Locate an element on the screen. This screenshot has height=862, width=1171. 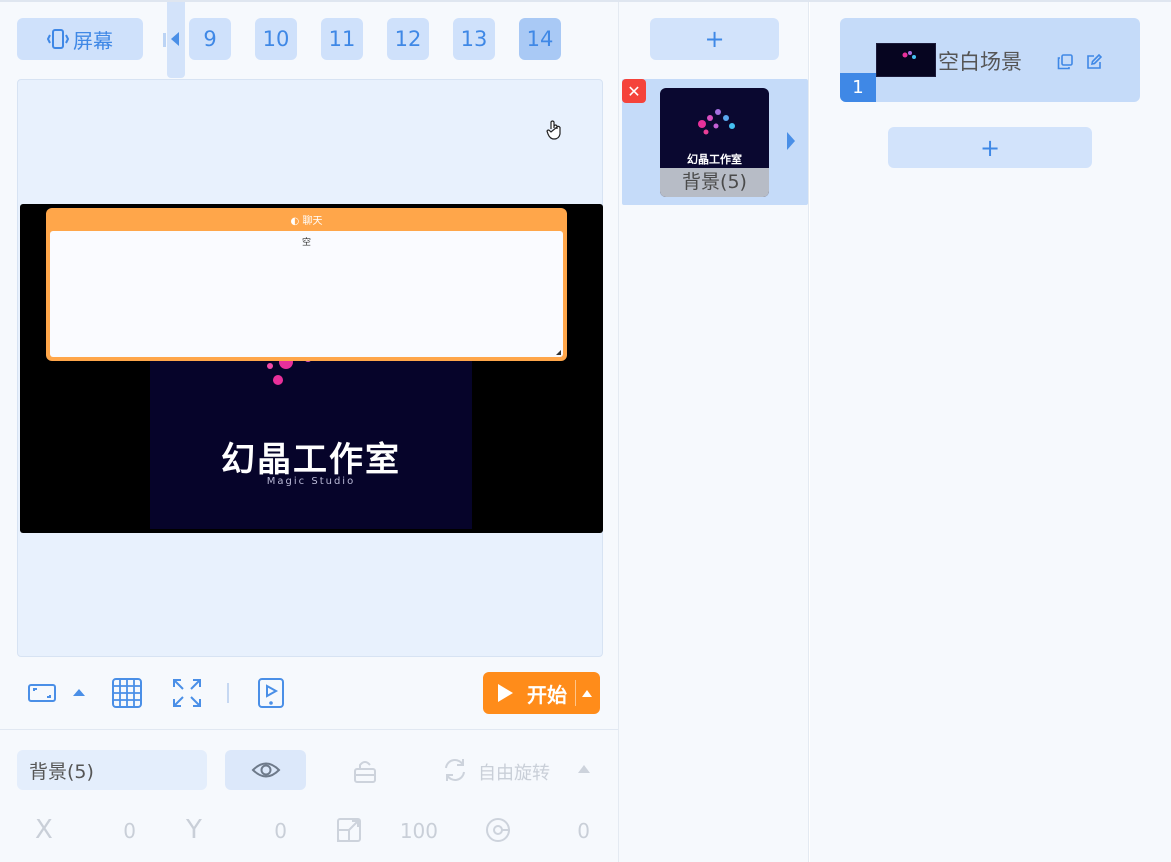
start-button: 开始 is located at coordinates (541, 693).